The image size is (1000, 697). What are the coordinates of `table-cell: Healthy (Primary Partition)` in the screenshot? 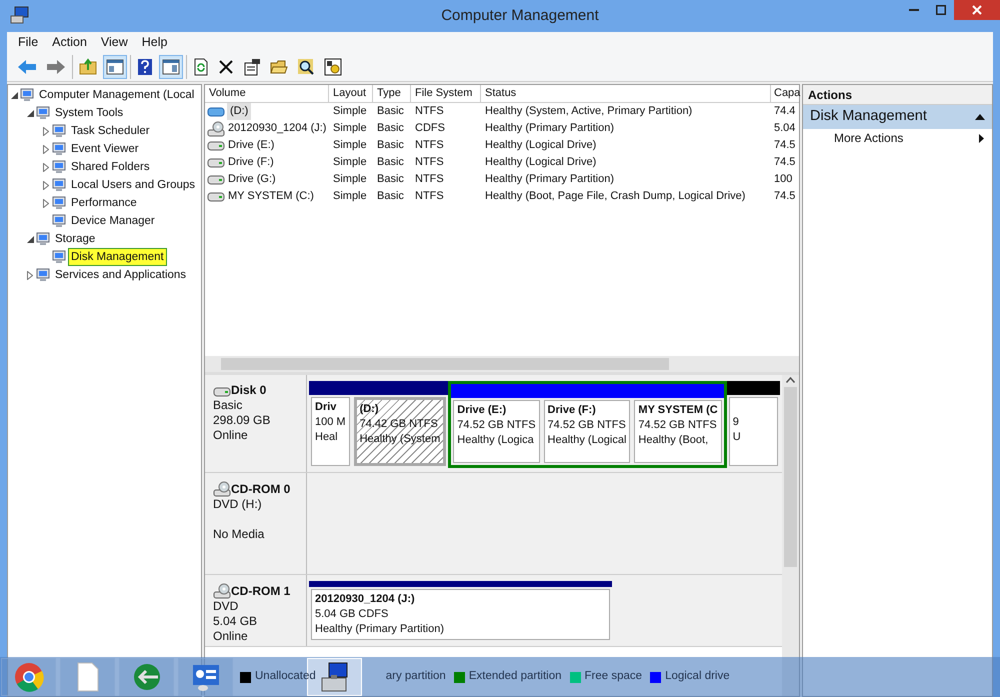 It's located at (549, 128).